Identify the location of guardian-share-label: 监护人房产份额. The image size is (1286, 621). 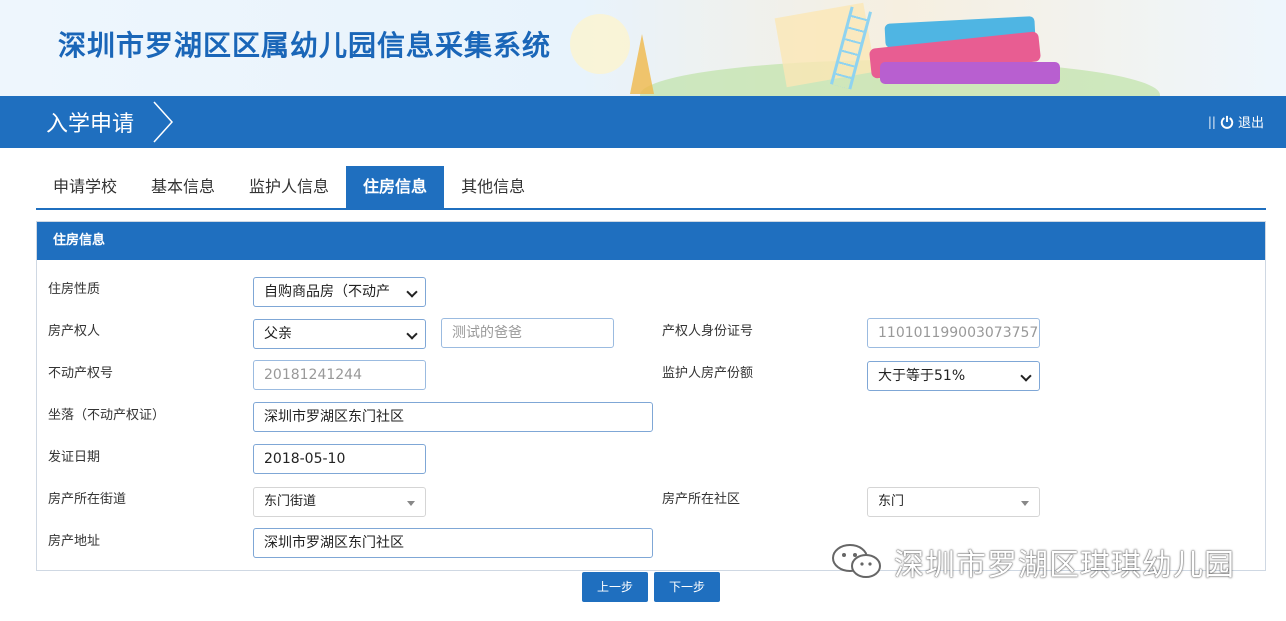
(708, 373).